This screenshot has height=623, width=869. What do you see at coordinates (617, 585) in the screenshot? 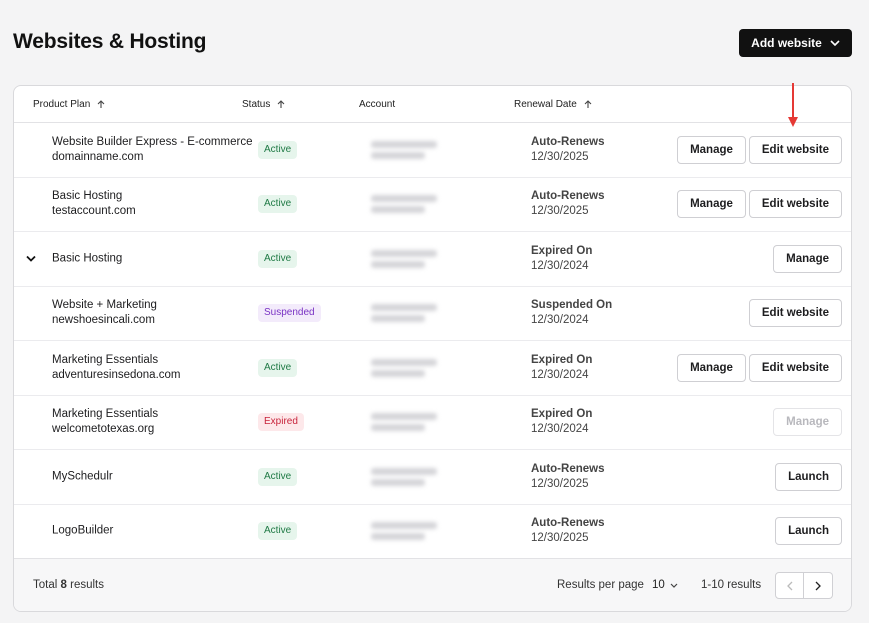
I see `results-per-page: Results per page 10` at bounding box center [617, 585].